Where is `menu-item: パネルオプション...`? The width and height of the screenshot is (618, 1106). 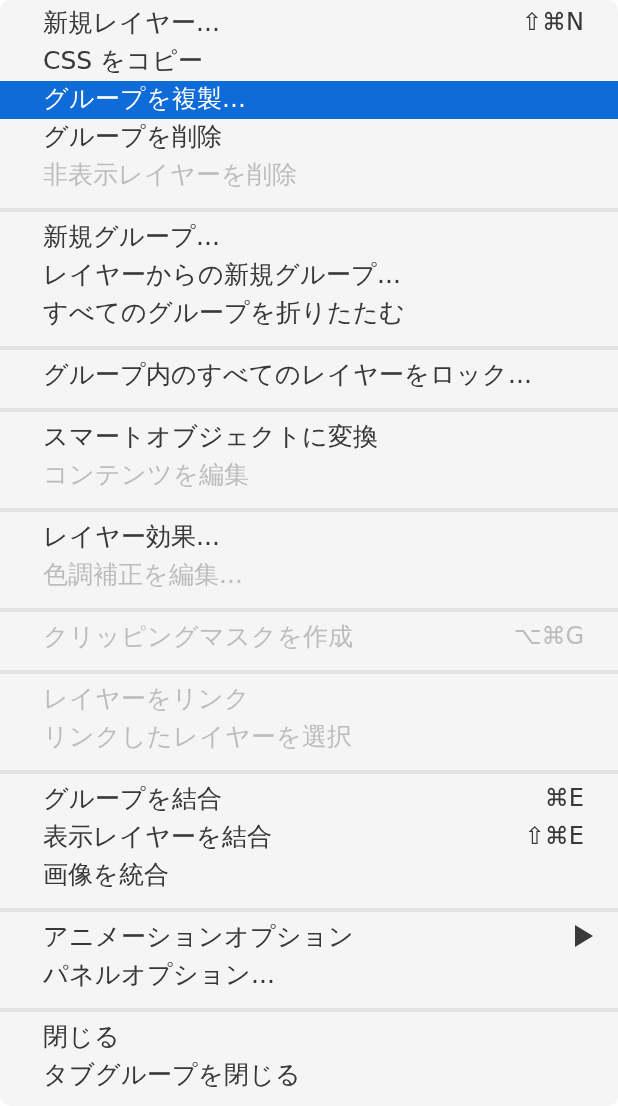
menu-item: パネルオプション... is located at coordinates (309, 976).